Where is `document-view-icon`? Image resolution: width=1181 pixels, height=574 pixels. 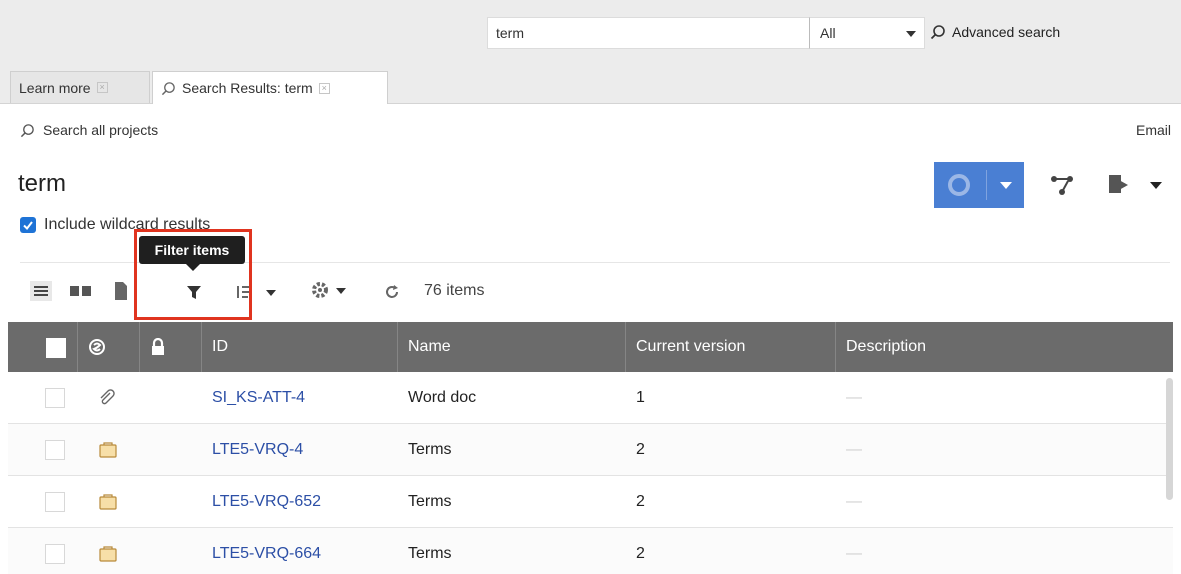
document-view-icon is located at coordinates (121, 291).